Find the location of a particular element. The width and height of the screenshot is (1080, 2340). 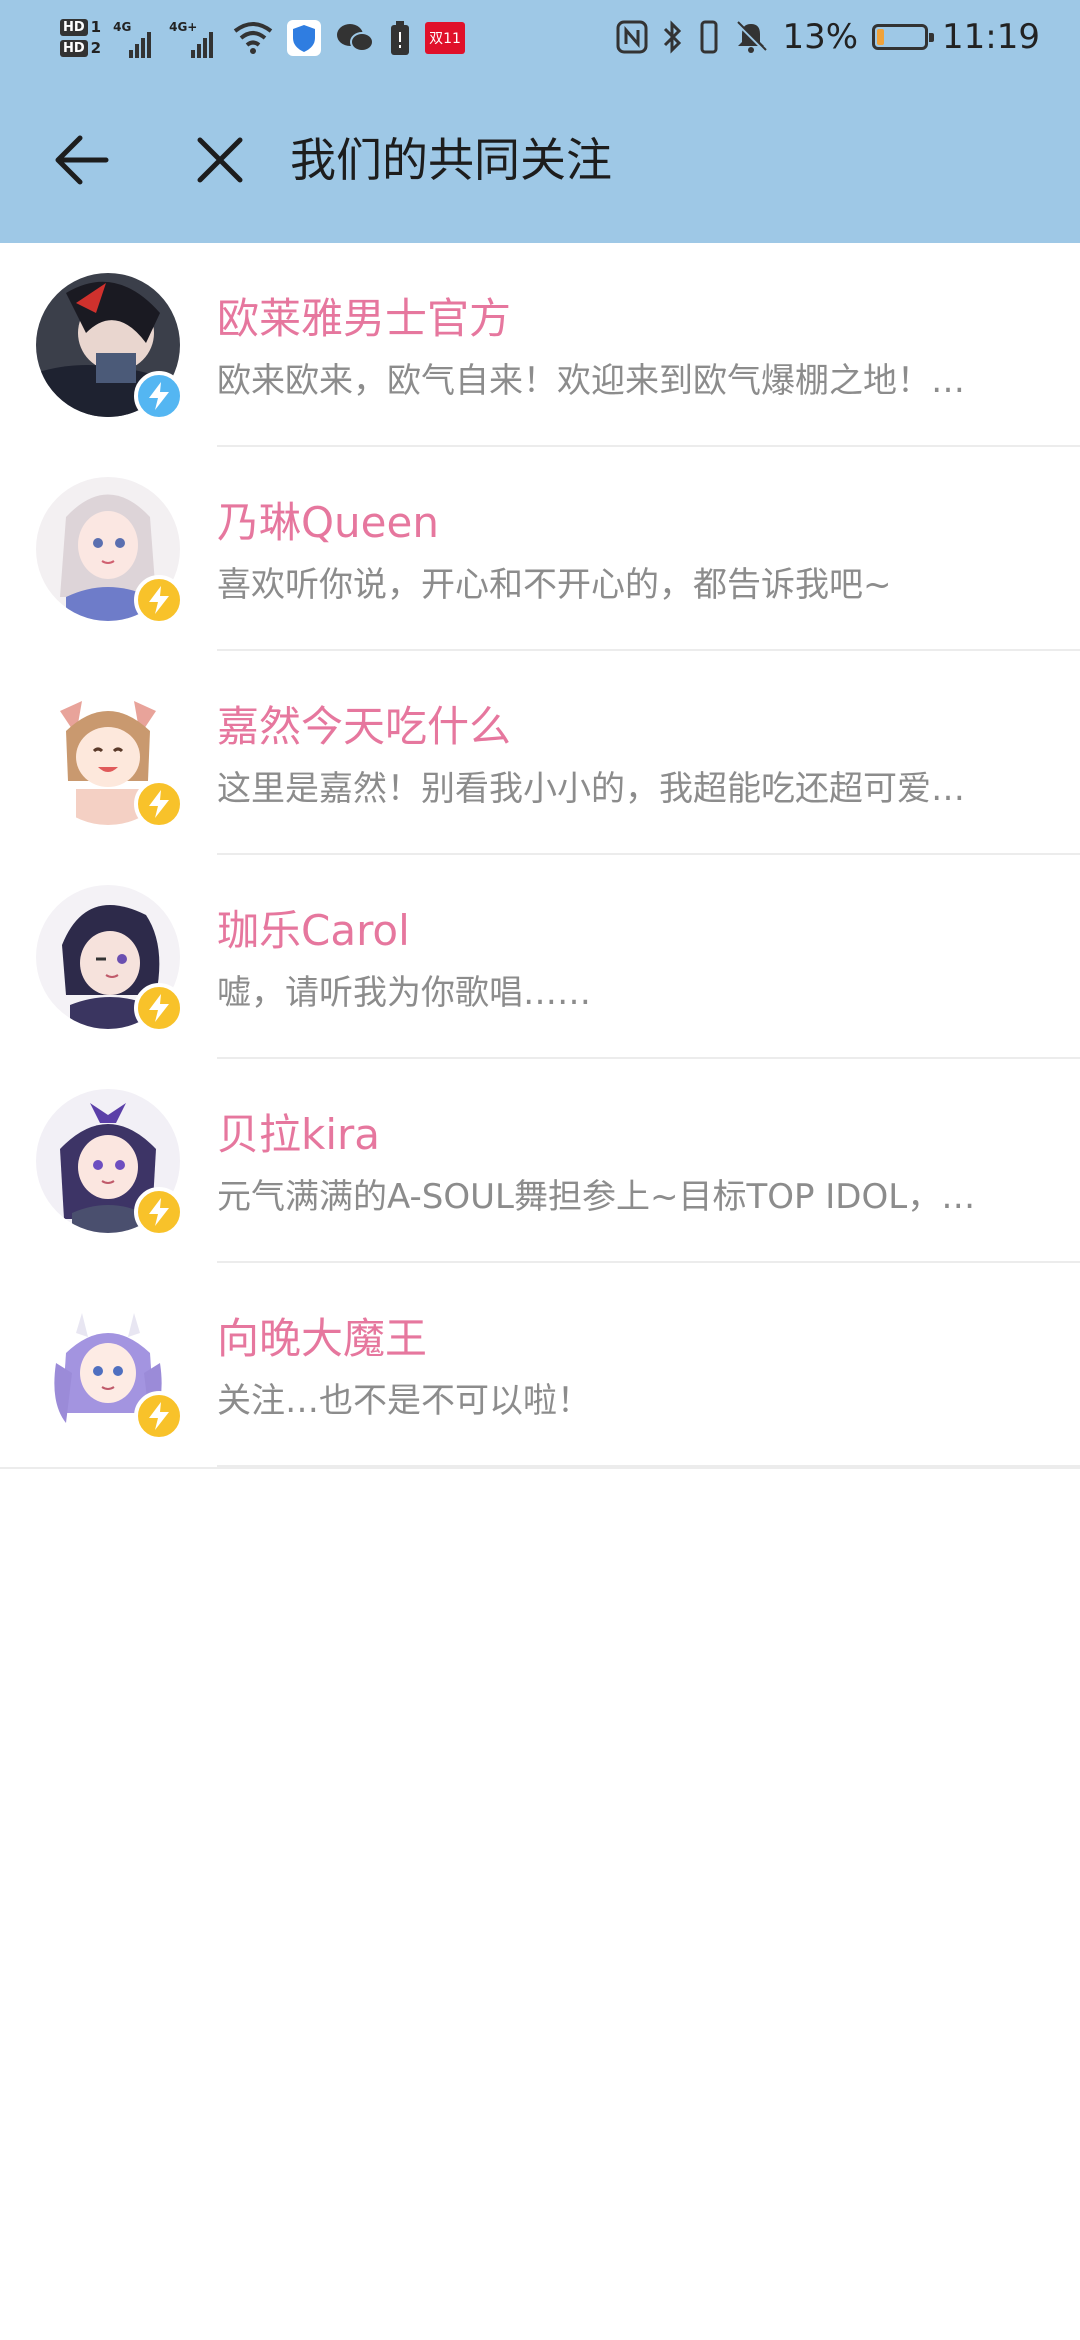

hd-indicators: HD 1 HD 2 is located at coordinates (80, 38).